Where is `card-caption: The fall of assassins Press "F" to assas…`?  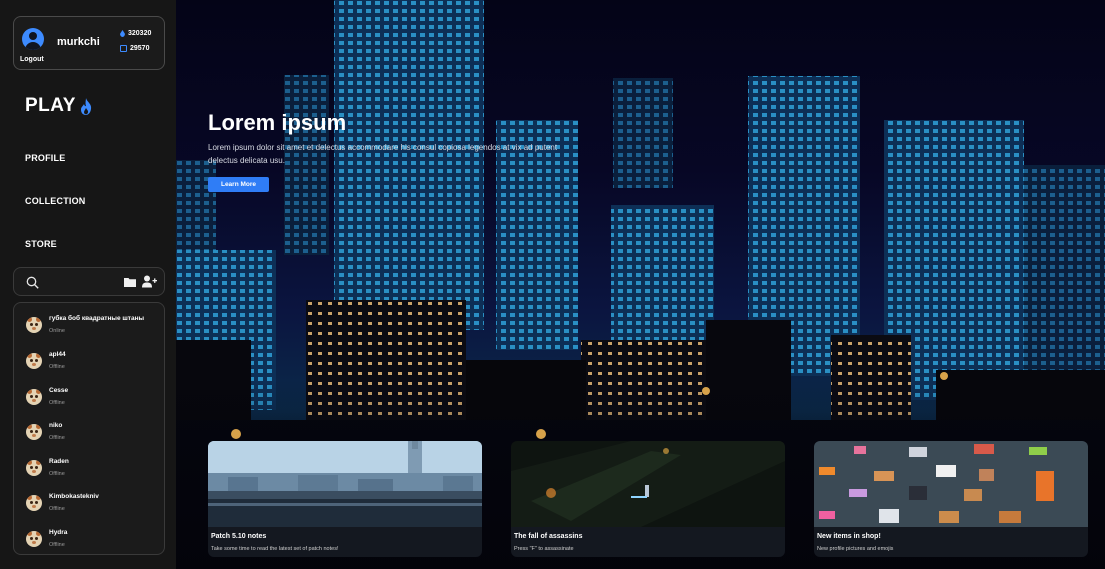
card-caption: The fall of assassins Press "F" to assas… is located at coordinates (648, 542).